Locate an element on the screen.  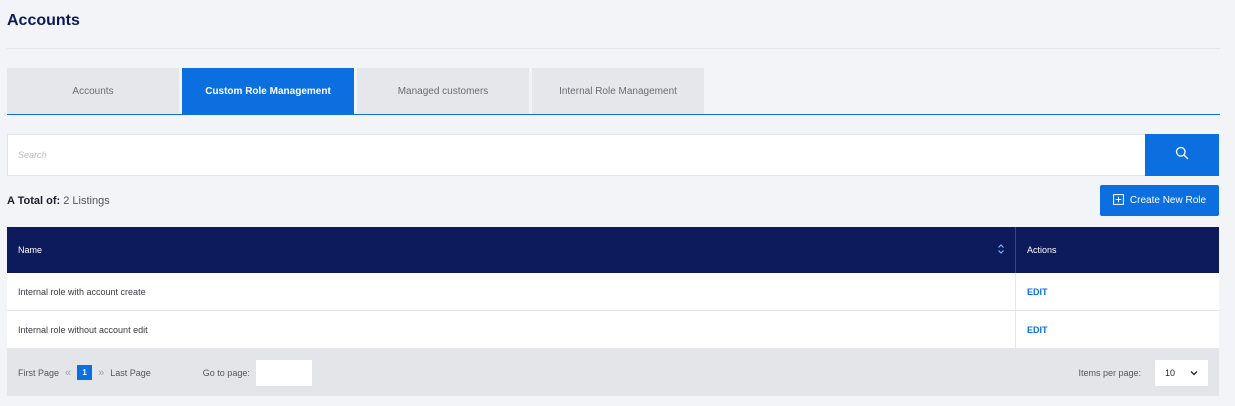
total-label: A Total of: is located at coordinates (34, 201).